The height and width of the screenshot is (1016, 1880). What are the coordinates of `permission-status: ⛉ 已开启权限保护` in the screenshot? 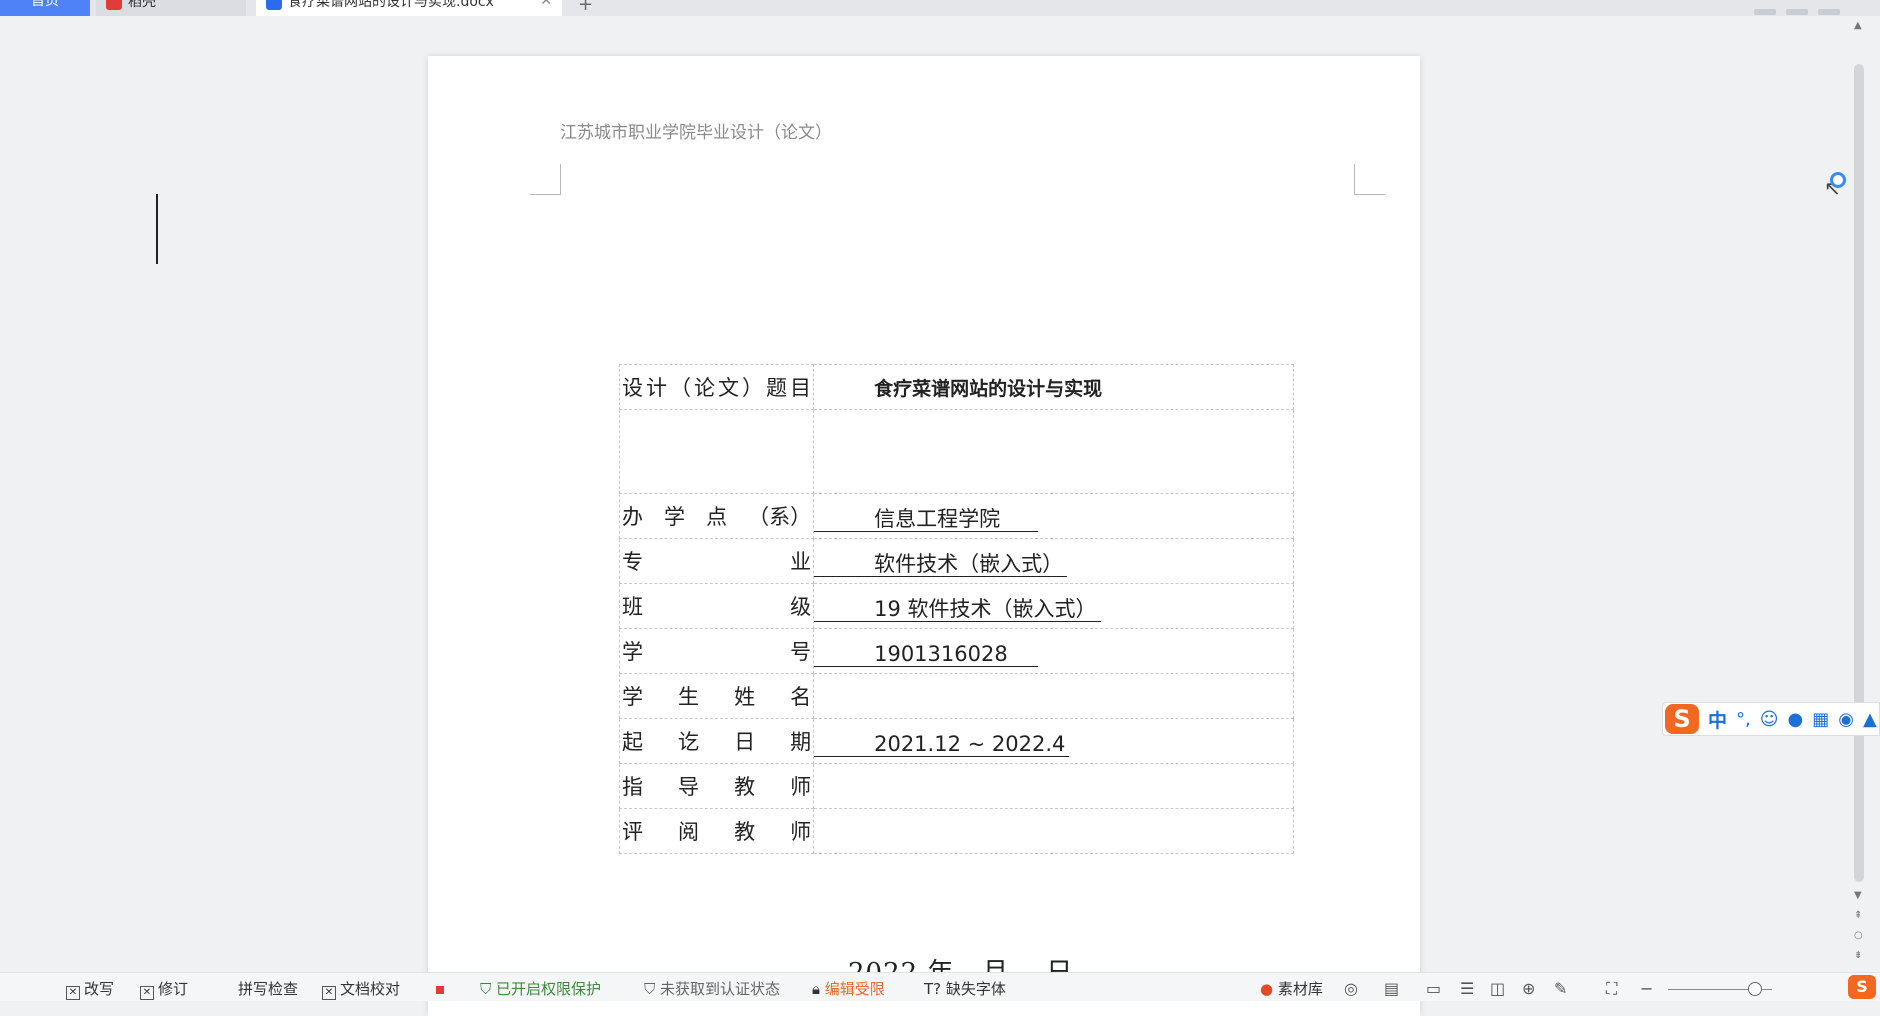 It's located at (540, 989).